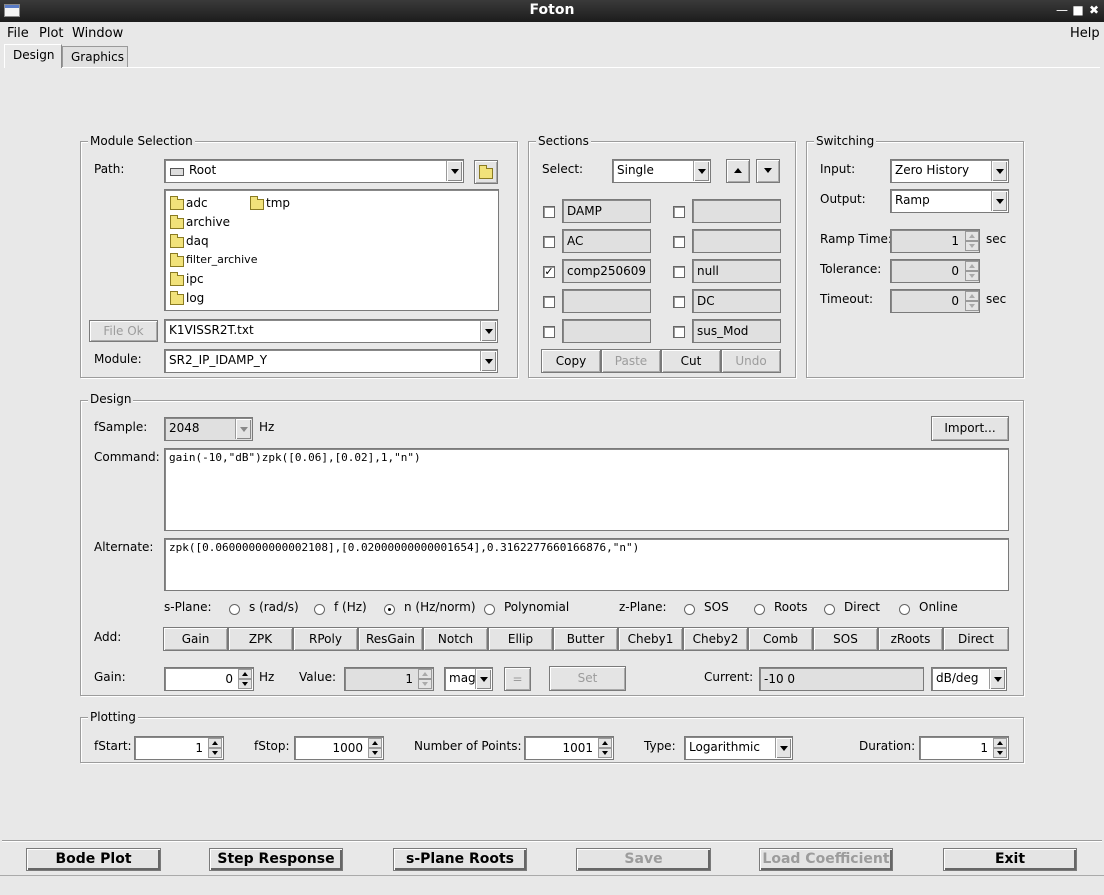 The height and width of the screenshot is (895, 1104). What do you see at coordinates (689, 609) in the screenshot?
I see `zplane-radio-sos` at bounding box center [689, 609].